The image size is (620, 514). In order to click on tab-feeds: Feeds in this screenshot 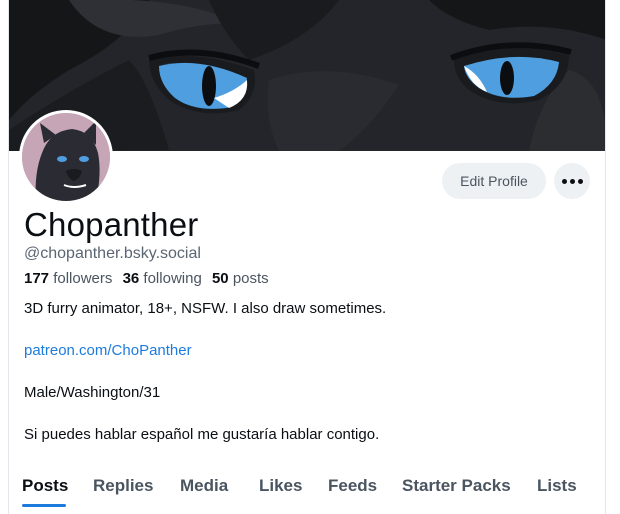, I will do `click(352, 486)`.